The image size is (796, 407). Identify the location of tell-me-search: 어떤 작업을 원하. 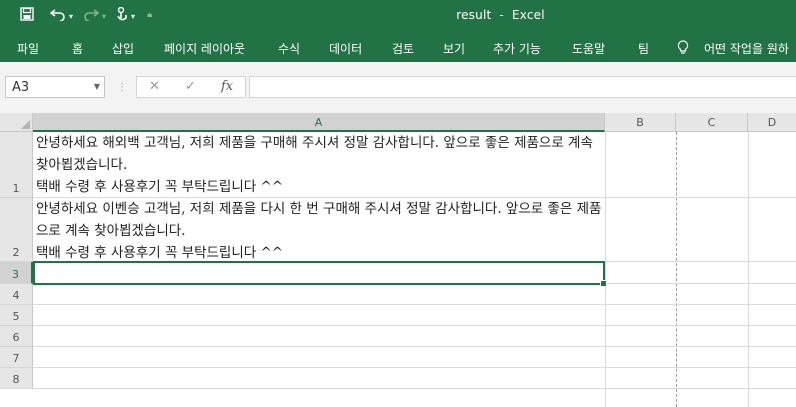
(746, 48).